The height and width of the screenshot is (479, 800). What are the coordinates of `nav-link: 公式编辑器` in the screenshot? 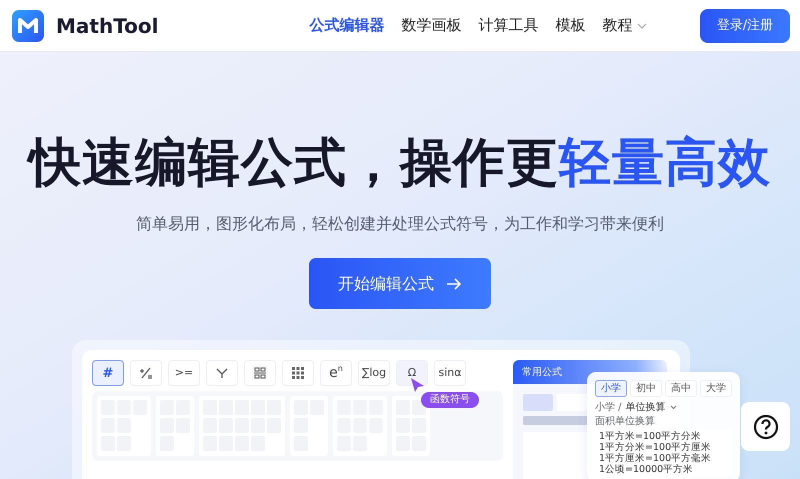 It's located at (347, 25).